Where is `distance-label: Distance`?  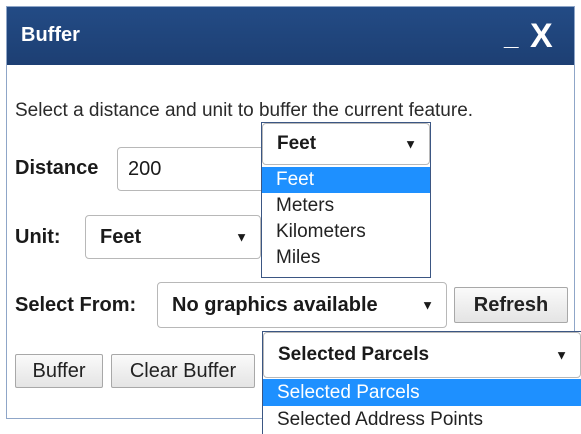
distance-label: Distance is located at coordinates (57, 168).